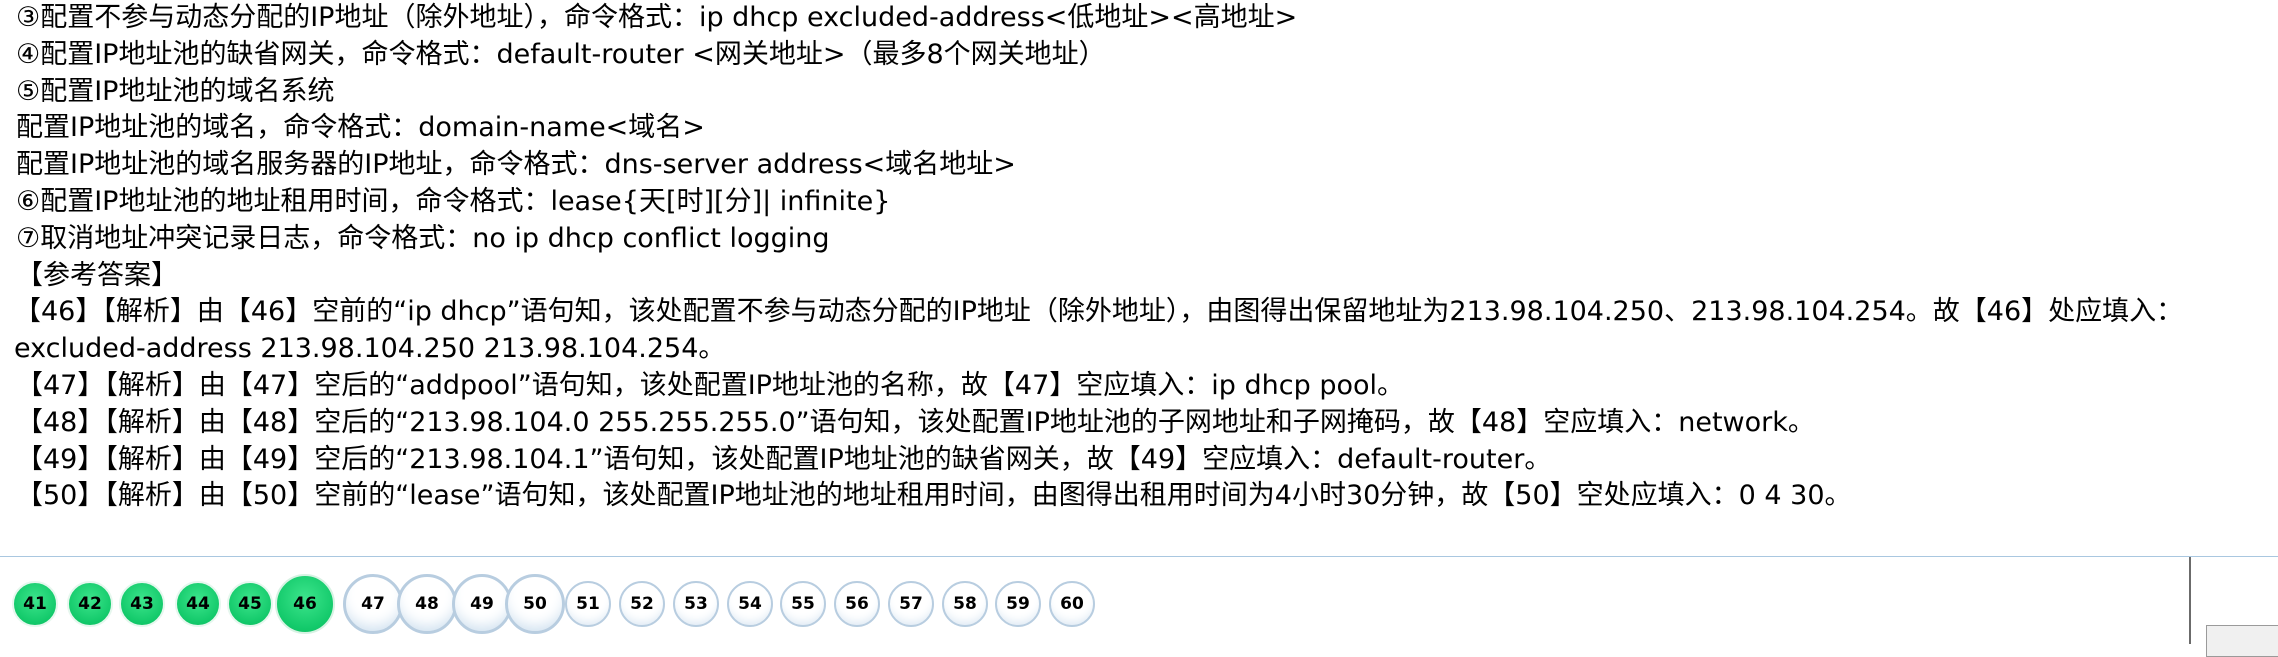 The width and height of the screenshot is (2278, 657). I want to click on question-47-button: 47, so click(373, 604).